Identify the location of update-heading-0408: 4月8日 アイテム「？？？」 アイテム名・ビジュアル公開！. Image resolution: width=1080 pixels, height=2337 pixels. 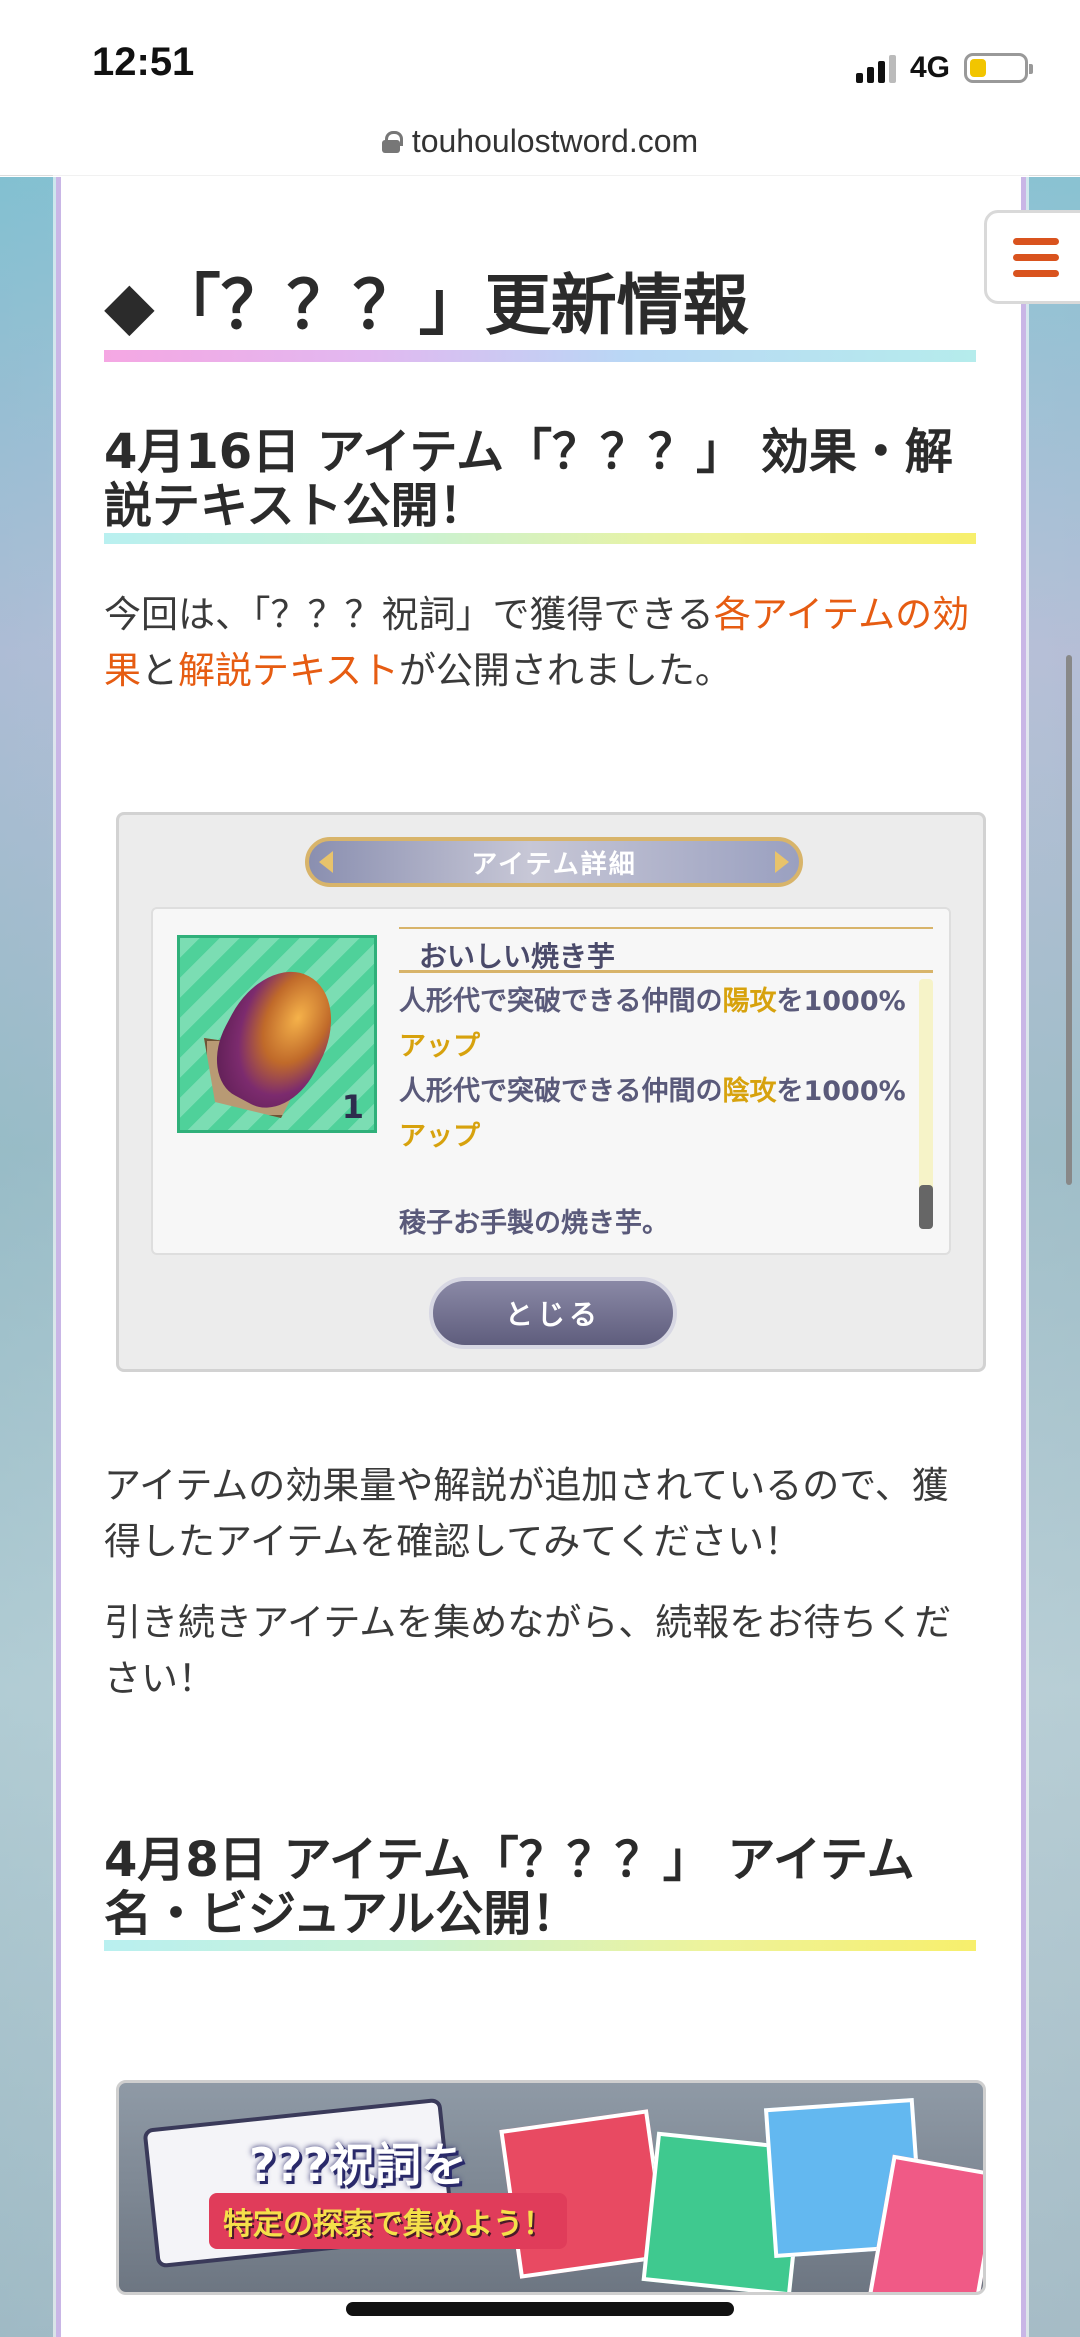
(509, 1887).